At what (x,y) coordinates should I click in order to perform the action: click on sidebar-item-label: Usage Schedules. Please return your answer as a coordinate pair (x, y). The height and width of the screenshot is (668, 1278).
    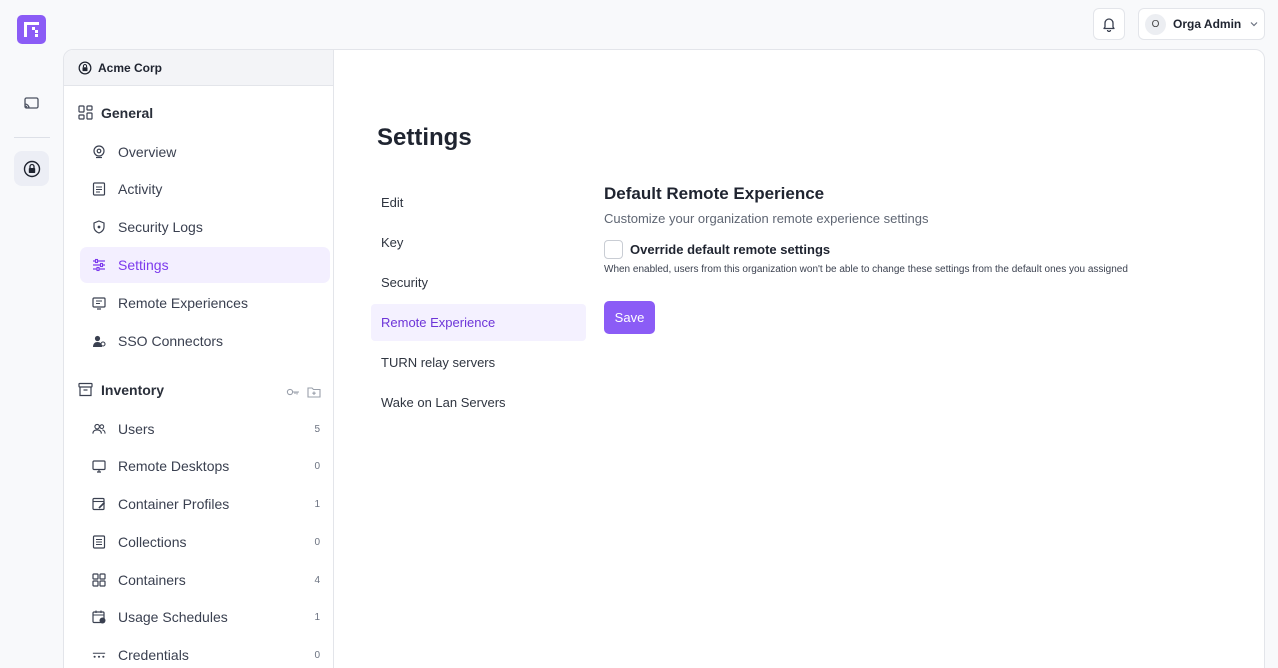
    Looking at the image, I should click on (173, 617).